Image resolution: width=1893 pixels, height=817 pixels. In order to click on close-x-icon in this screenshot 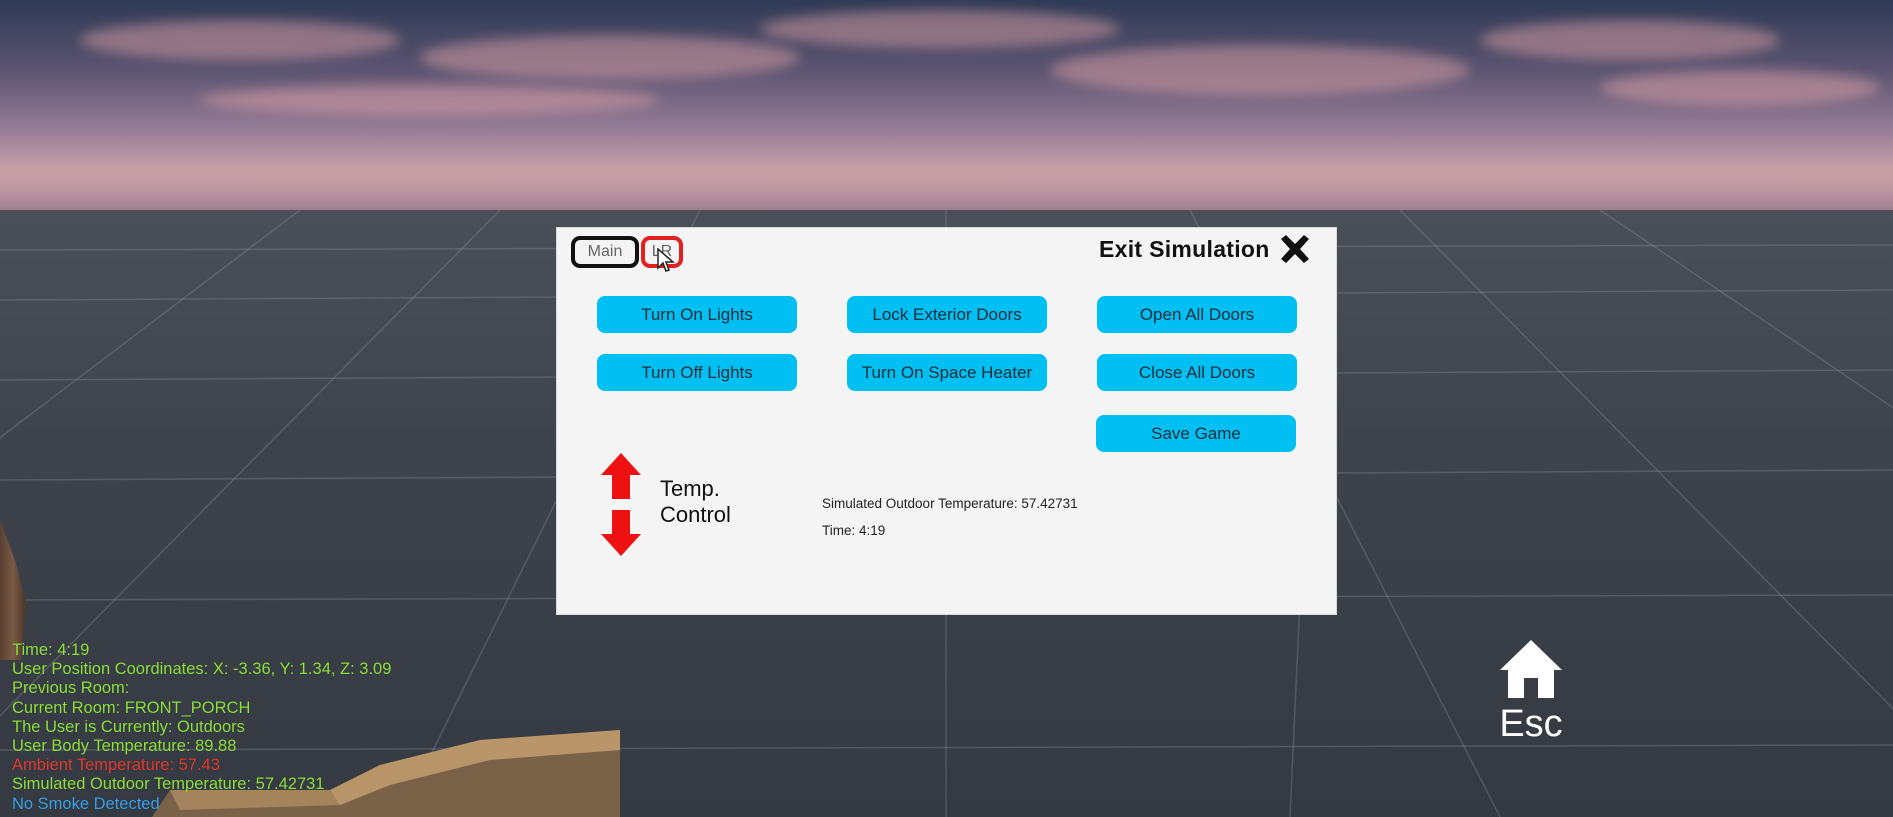, I will do `click(1294, 249)`.